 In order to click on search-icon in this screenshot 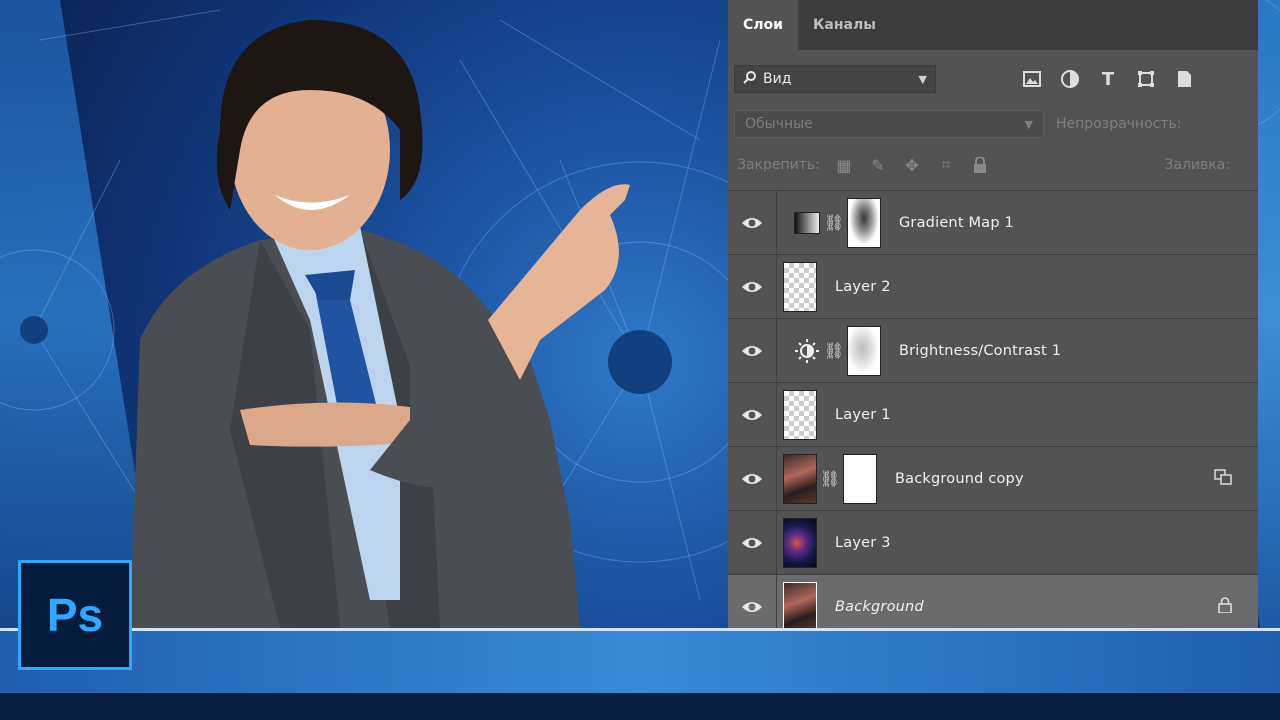, I will do `click(750, 79)`.